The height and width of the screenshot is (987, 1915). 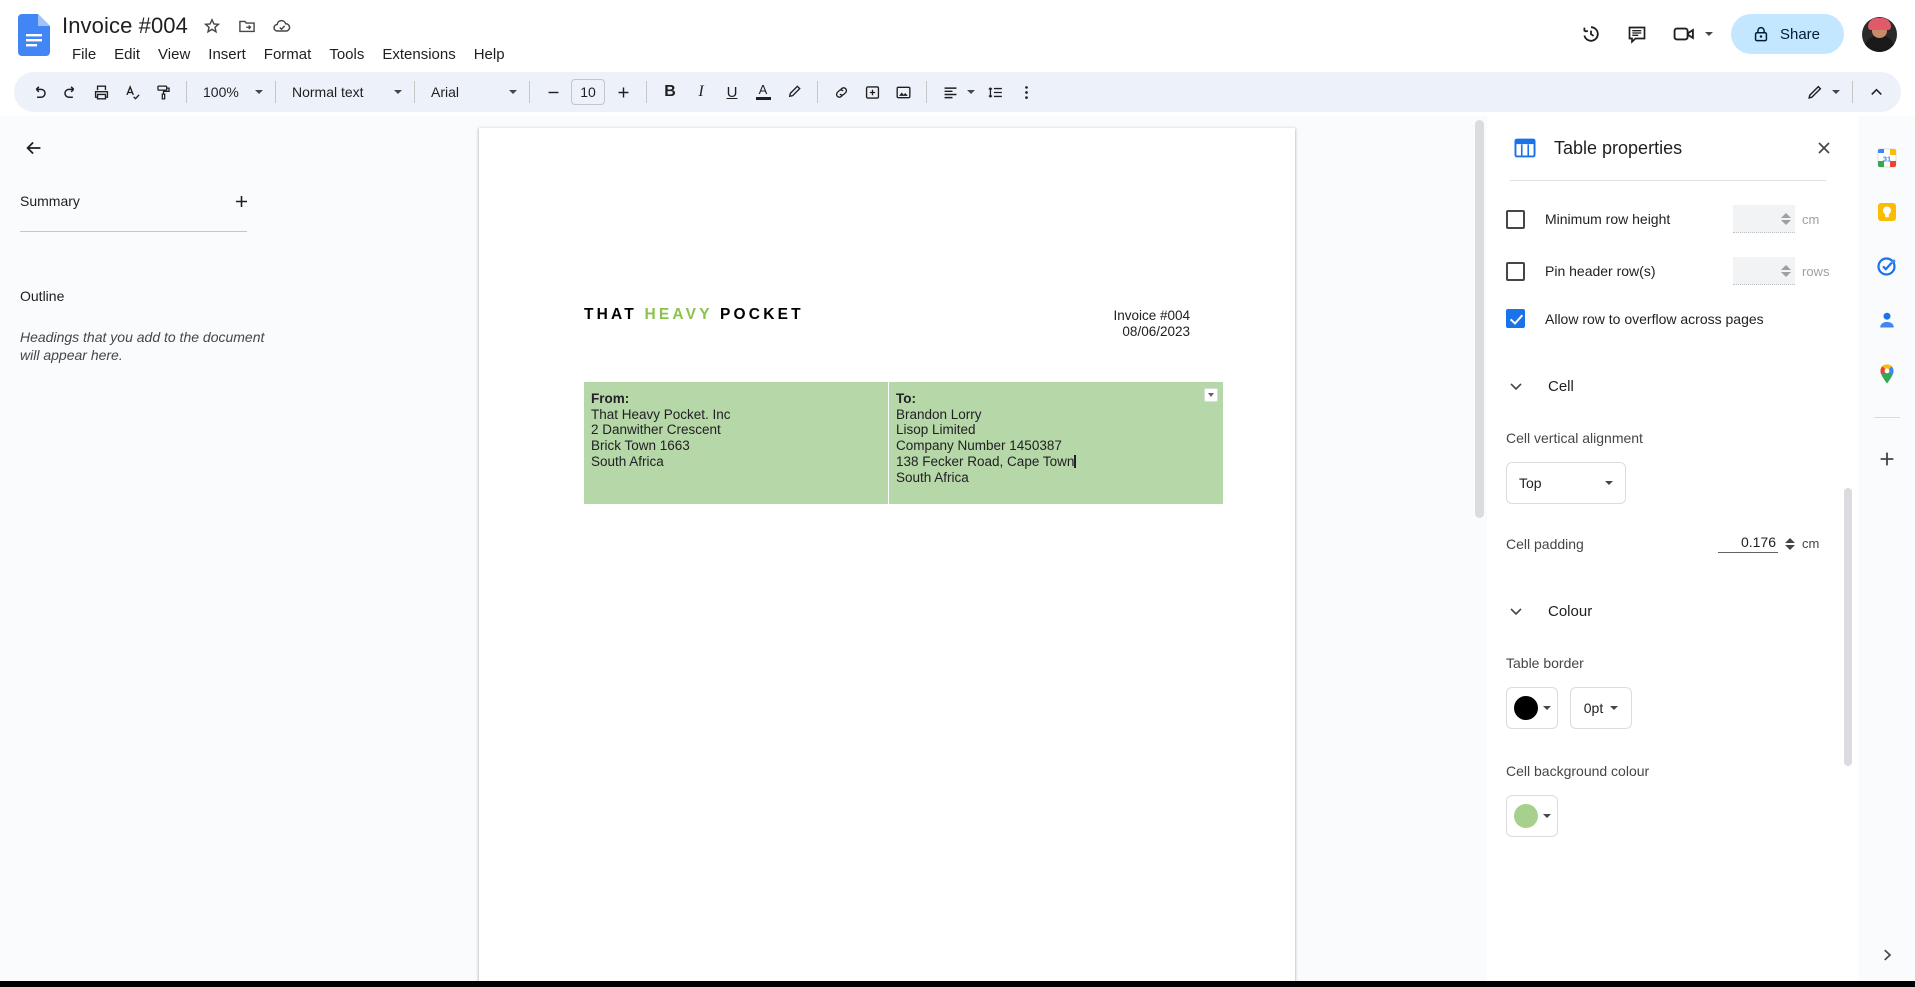 What do you see at coordinates (42, 296) in the screenshot?
I see `outline-label: Outline` at bounding box center [42, 296].